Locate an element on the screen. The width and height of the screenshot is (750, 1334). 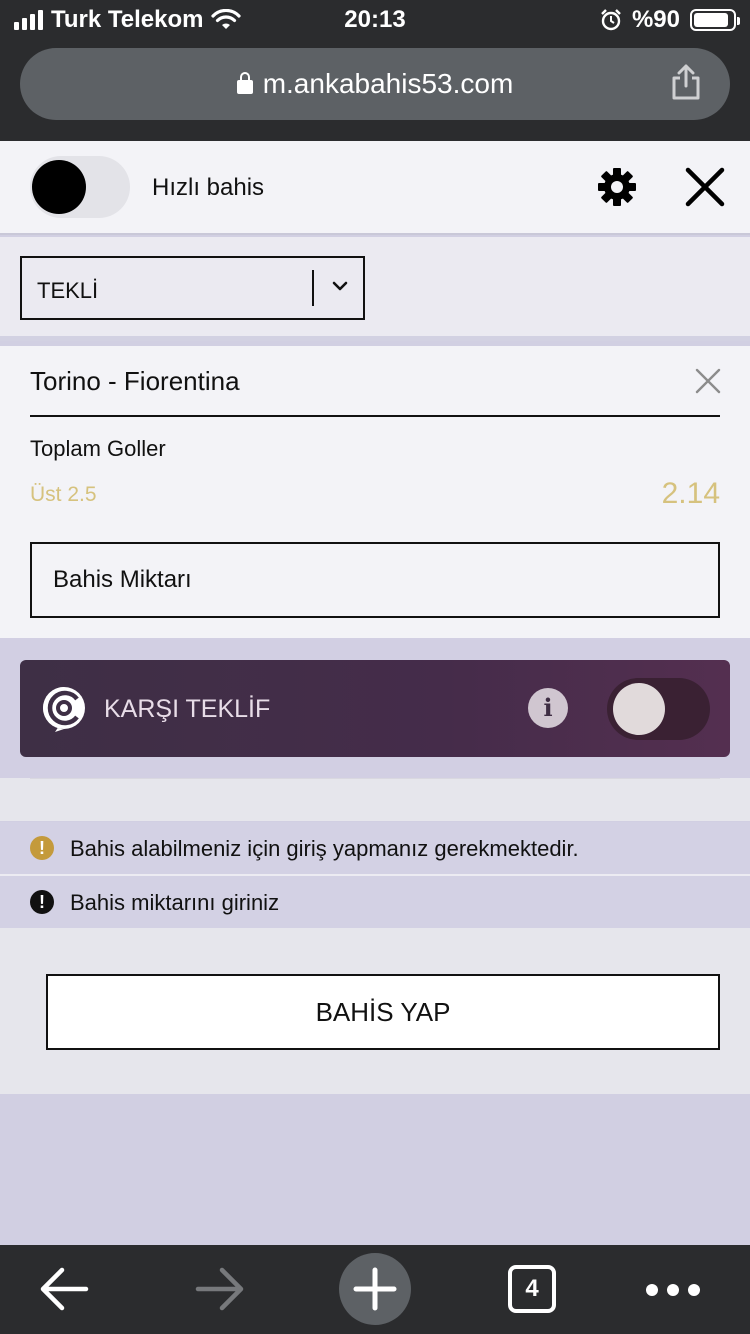
close-icon is located at coordinates (705, 187).